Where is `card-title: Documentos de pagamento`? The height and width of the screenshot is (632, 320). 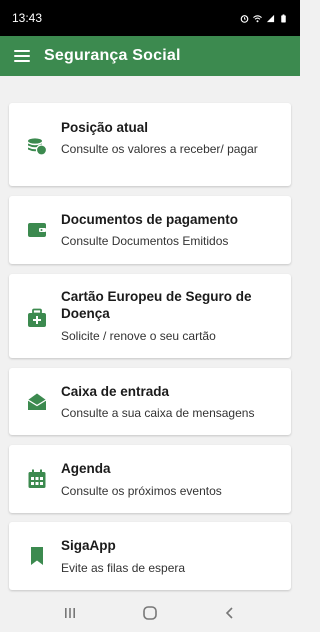
card-title: Documentos de pagamento is located at coordinates (150, 219).